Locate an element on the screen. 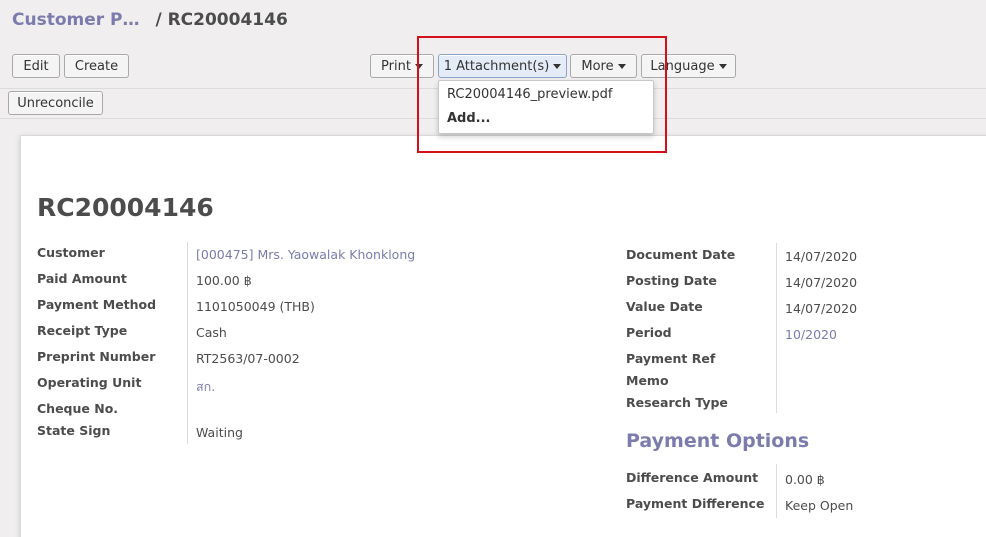  caret-down-icon is located at coordinates (722, 66).